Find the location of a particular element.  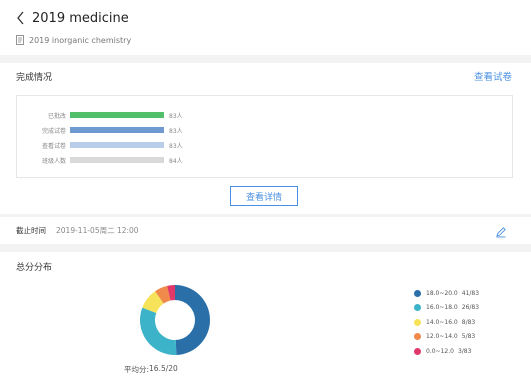

legend-item: 16.0~18.0 26/83 is located at coordinates (446, 308).